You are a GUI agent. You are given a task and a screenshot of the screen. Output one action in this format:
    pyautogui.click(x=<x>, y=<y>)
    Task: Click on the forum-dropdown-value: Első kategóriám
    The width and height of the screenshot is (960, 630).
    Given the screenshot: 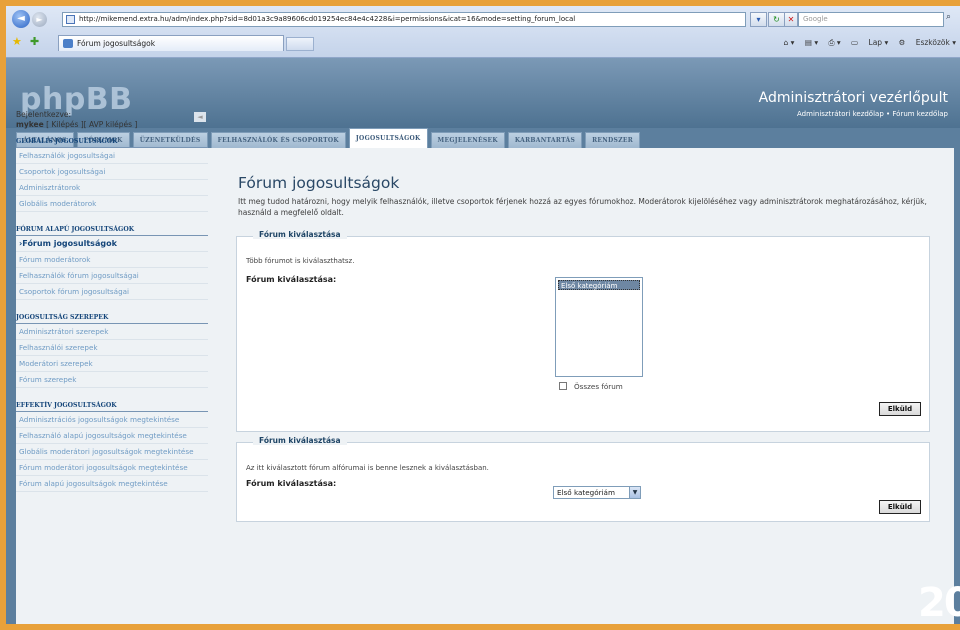 What is the action you would take?
    pyautogui.click(x=586, y=492)
    